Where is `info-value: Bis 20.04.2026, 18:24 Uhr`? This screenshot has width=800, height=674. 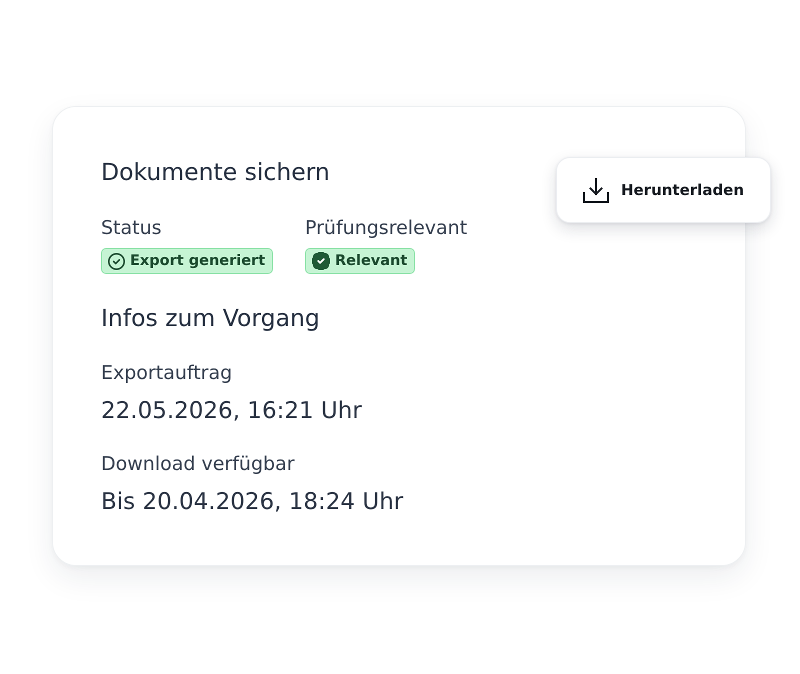 info-value: Bis 20.04.2026, 18:24 Uhr is located at coordinates (252, 502).